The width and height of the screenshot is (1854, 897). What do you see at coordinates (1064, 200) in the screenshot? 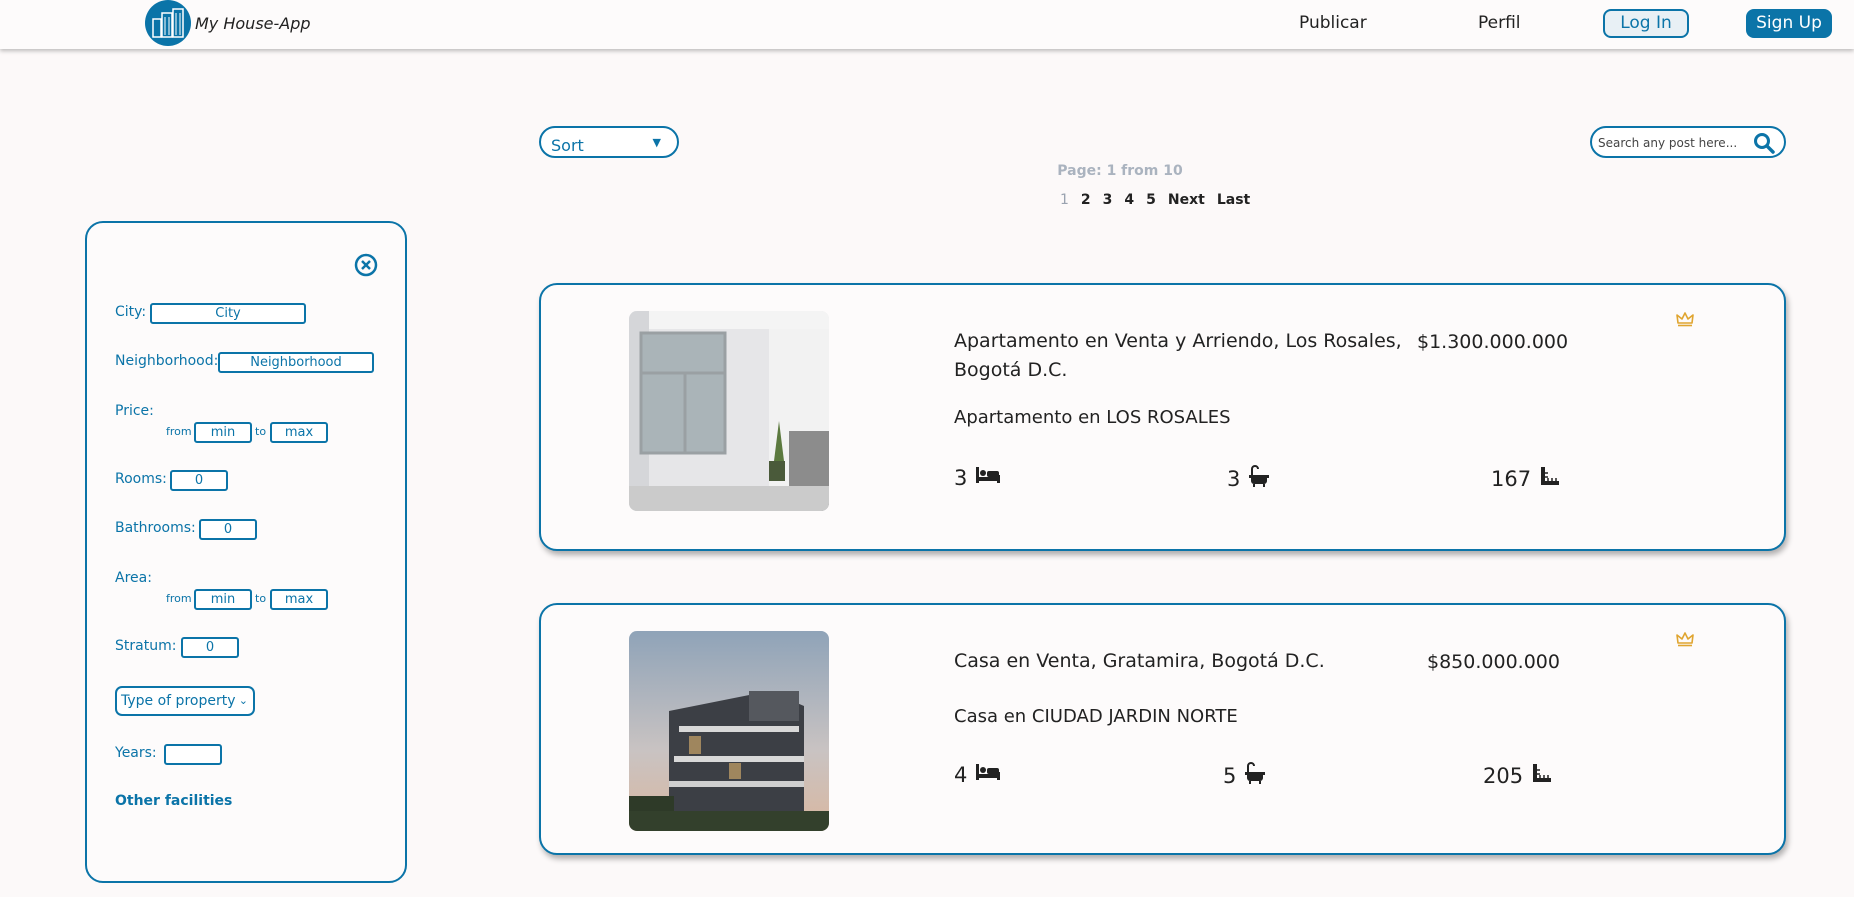
I see `page-link-1: 1` at bounding box center [1064, 200].